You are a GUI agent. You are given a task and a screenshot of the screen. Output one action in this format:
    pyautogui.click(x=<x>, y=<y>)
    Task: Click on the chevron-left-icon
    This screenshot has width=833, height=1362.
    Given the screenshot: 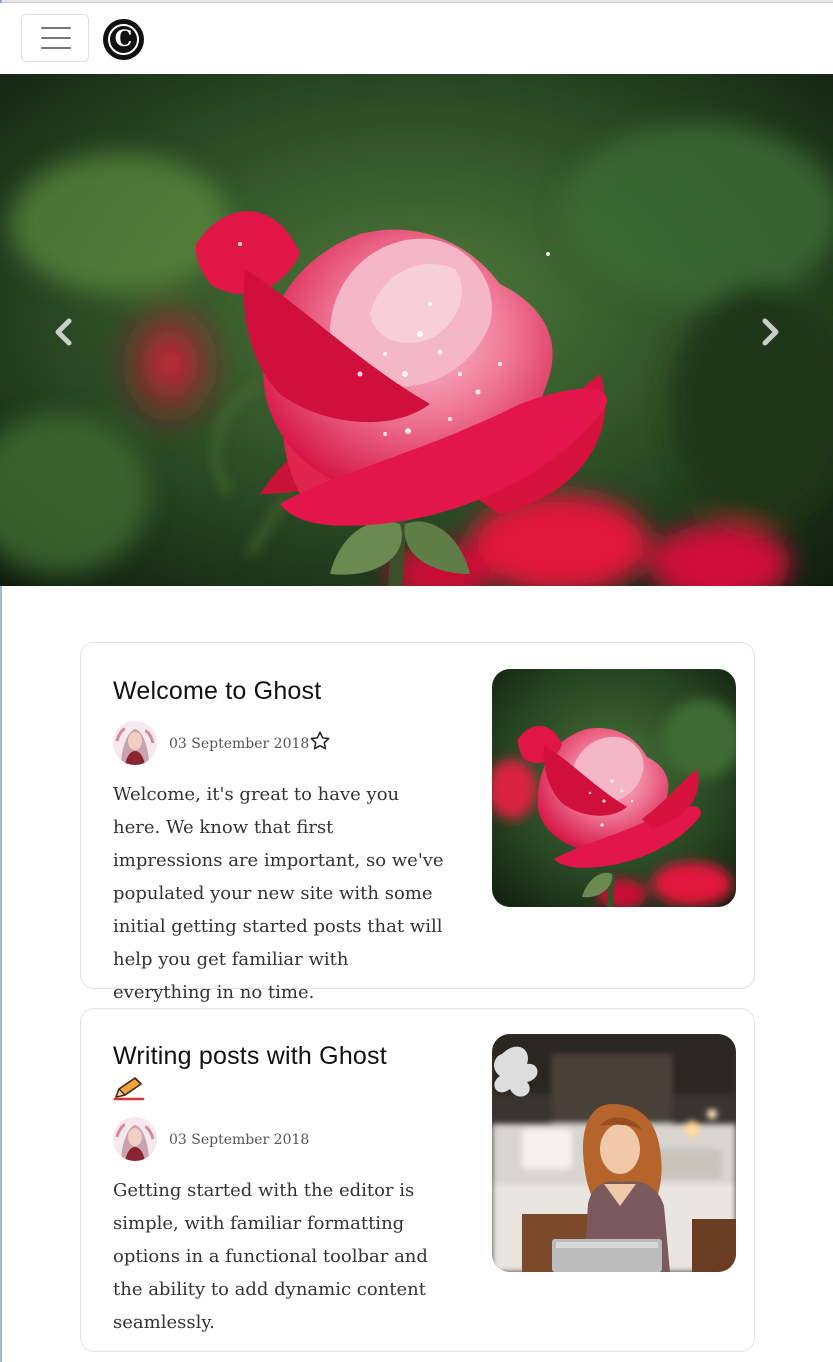 What is the action you would take?
    pyautogui.click(x=63, y=332)
    